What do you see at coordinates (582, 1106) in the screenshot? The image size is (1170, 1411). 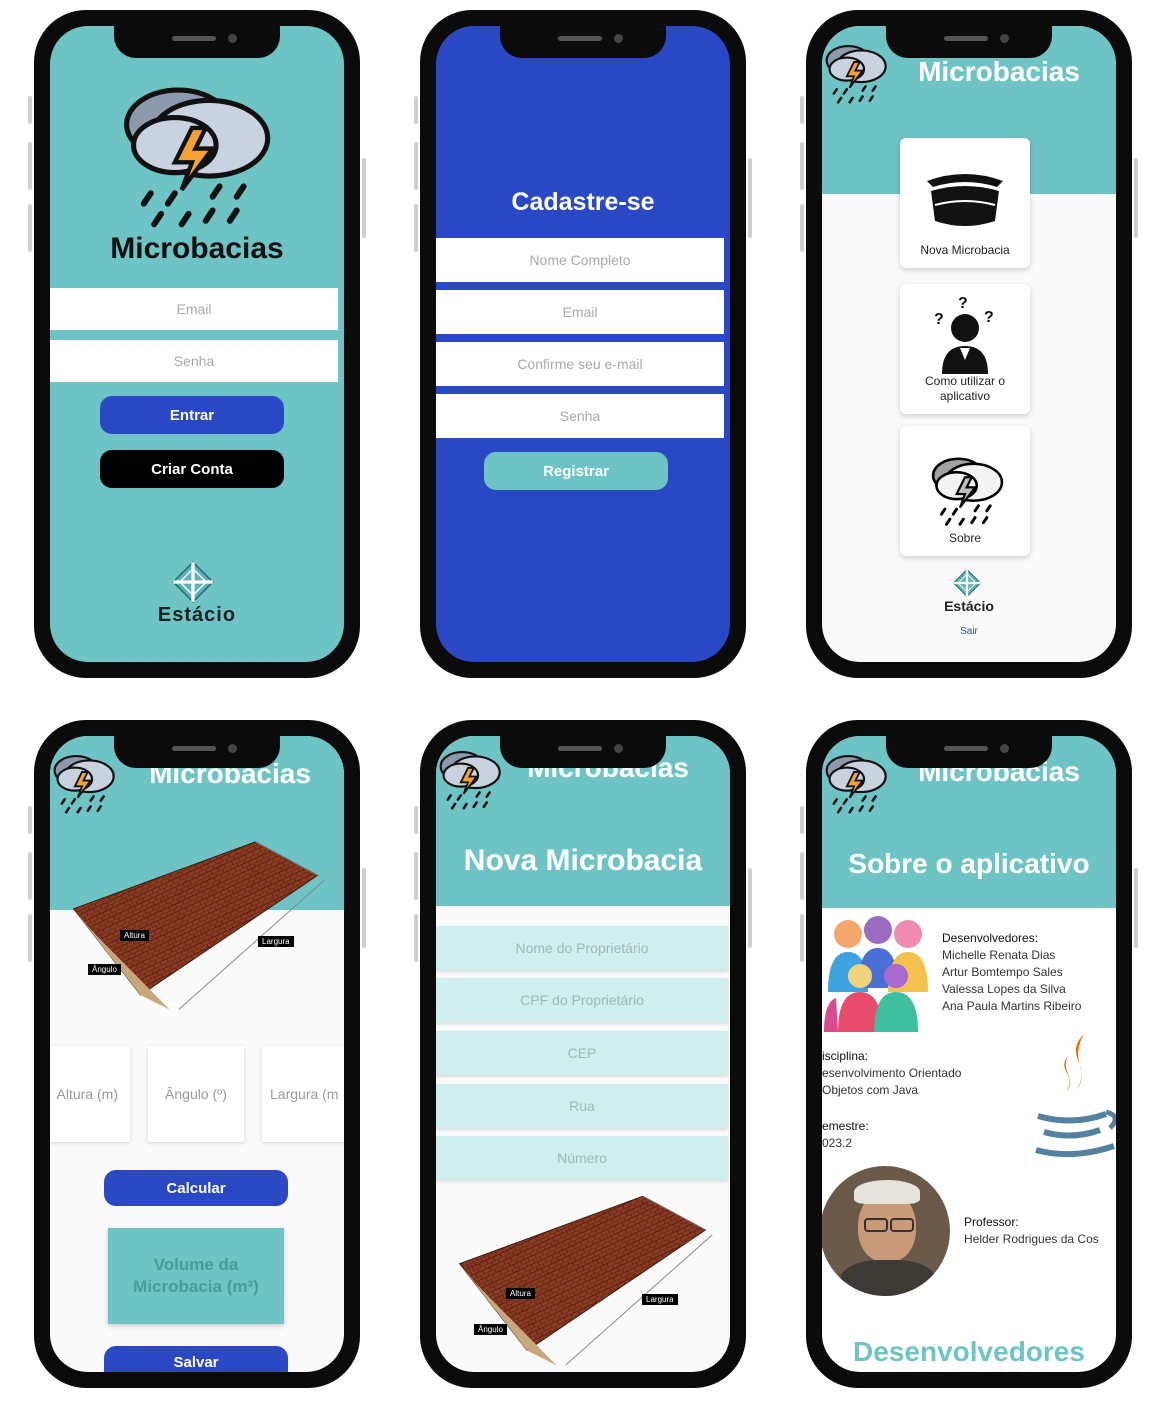 I see `street-field: Rua` at bounding box center [582, 1106].